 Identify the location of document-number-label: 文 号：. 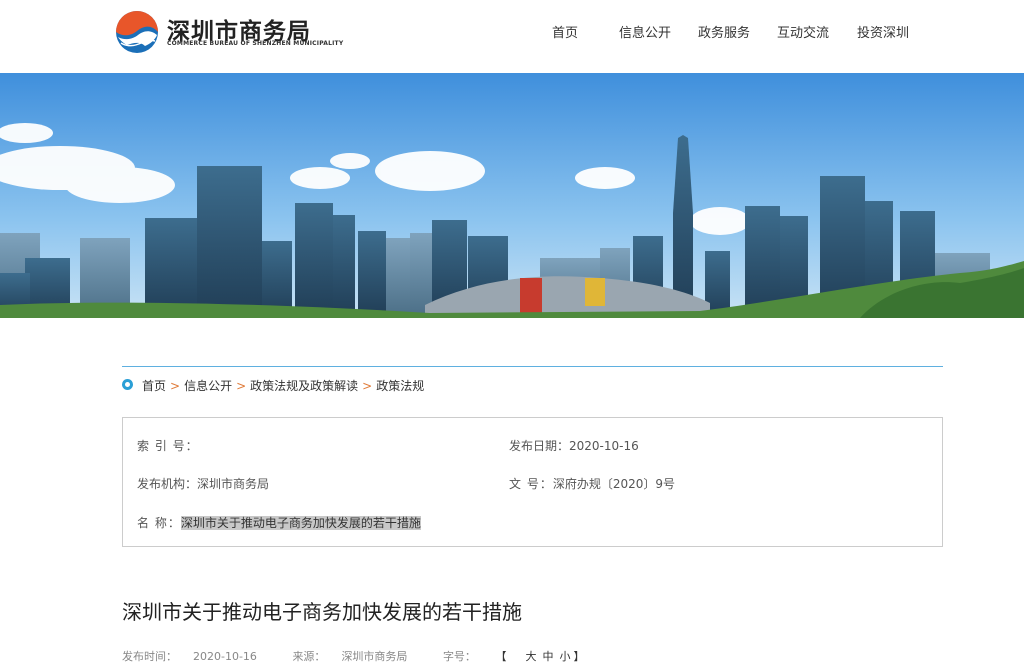
(531, 484).